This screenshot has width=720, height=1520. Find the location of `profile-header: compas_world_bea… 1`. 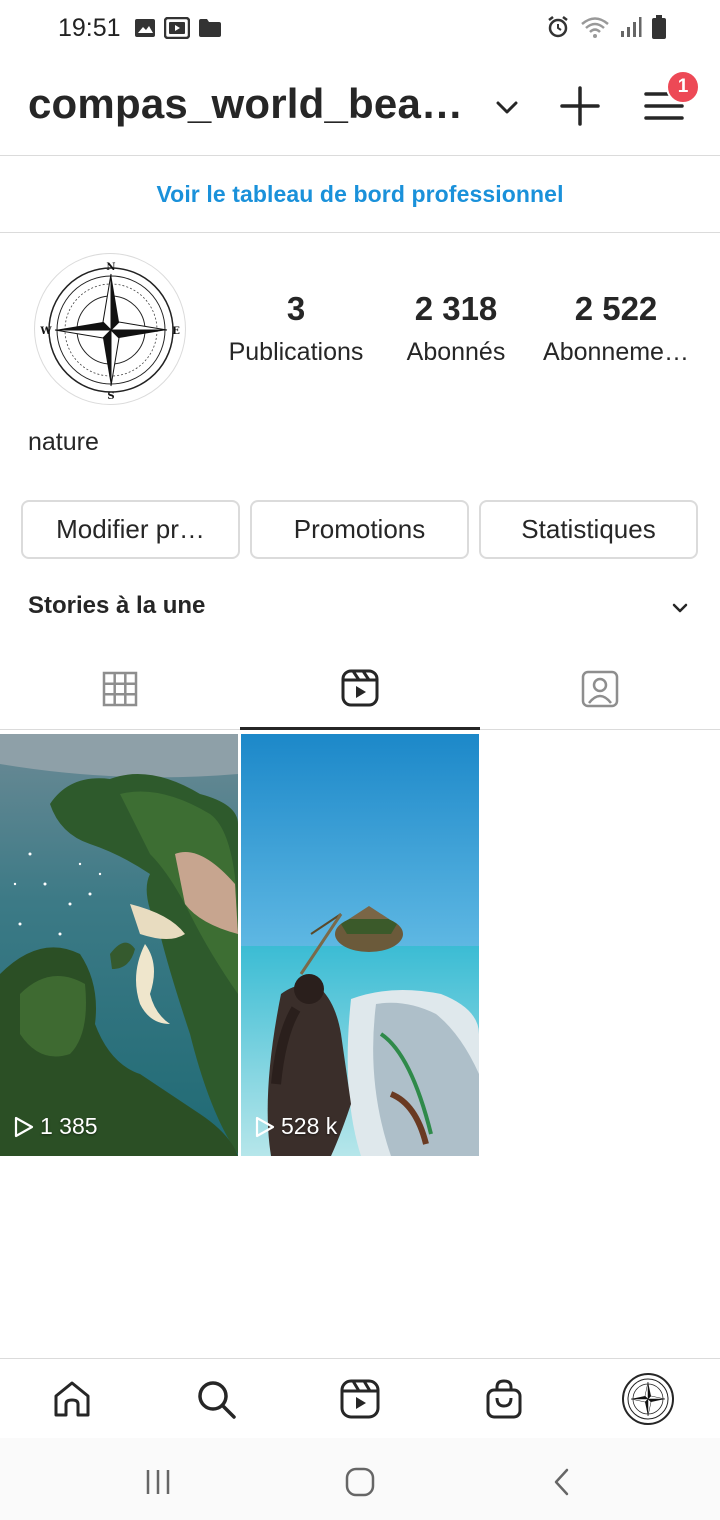

profile-header: compas_world_bea… 1 is located at coordinates (360, 107).